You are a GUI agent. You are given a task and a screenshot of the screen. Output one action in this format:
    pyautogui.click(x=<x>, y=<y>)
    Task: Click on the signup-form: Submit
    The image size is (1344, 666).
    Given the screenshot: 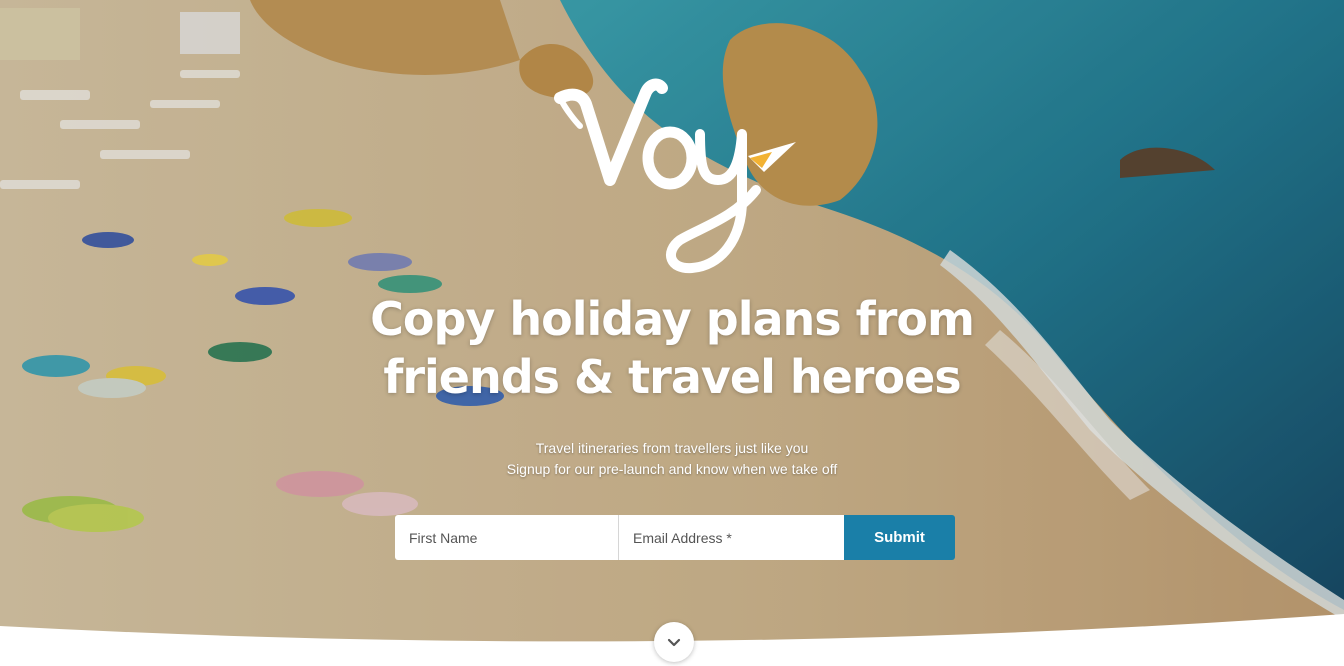 What is the action you would take?
    pyautogui.click(x=675, y=537)
    